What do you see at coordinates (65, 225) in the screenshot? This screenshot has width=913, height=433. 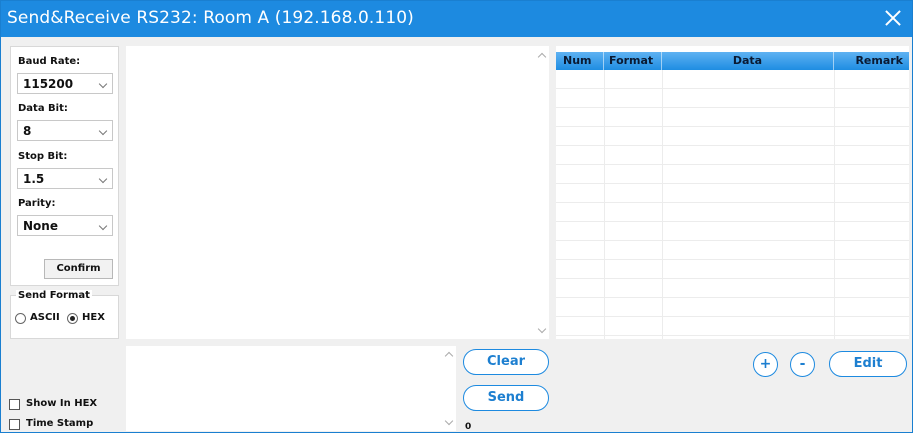 I see `parity-select: None` at bounding box center [65, 225].